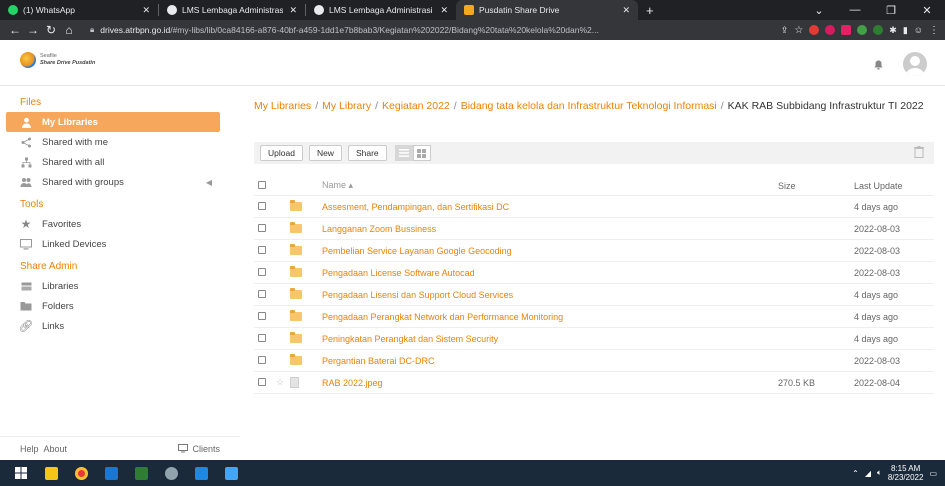 The height and width of the screenshot is (486, 945). Describe the element at coordinates (113, 182) in the screenshot. I see `sidebar-item-shared-with-groups: Shared with groups ◀` at that location.